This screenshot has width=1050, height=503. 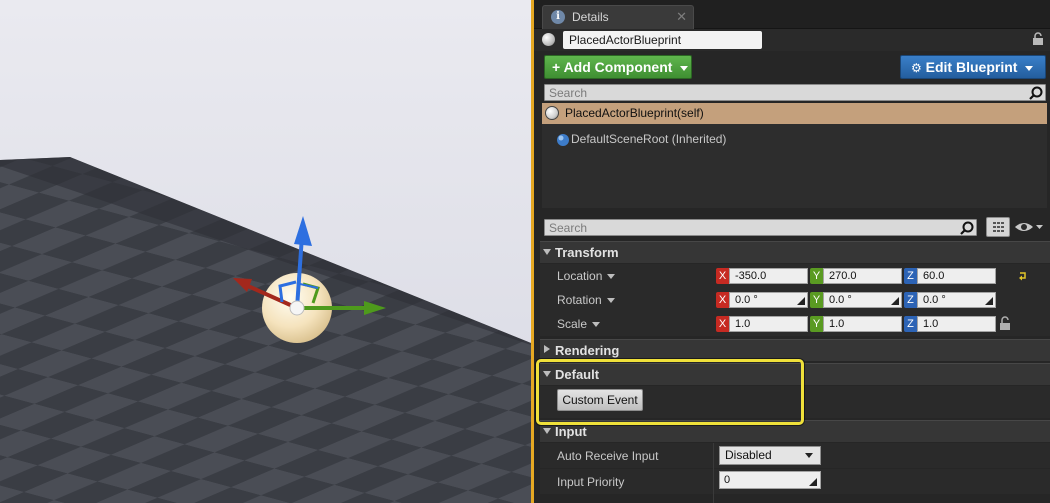 I want to click on close-icon: ✕, so click(x=681, y=17).